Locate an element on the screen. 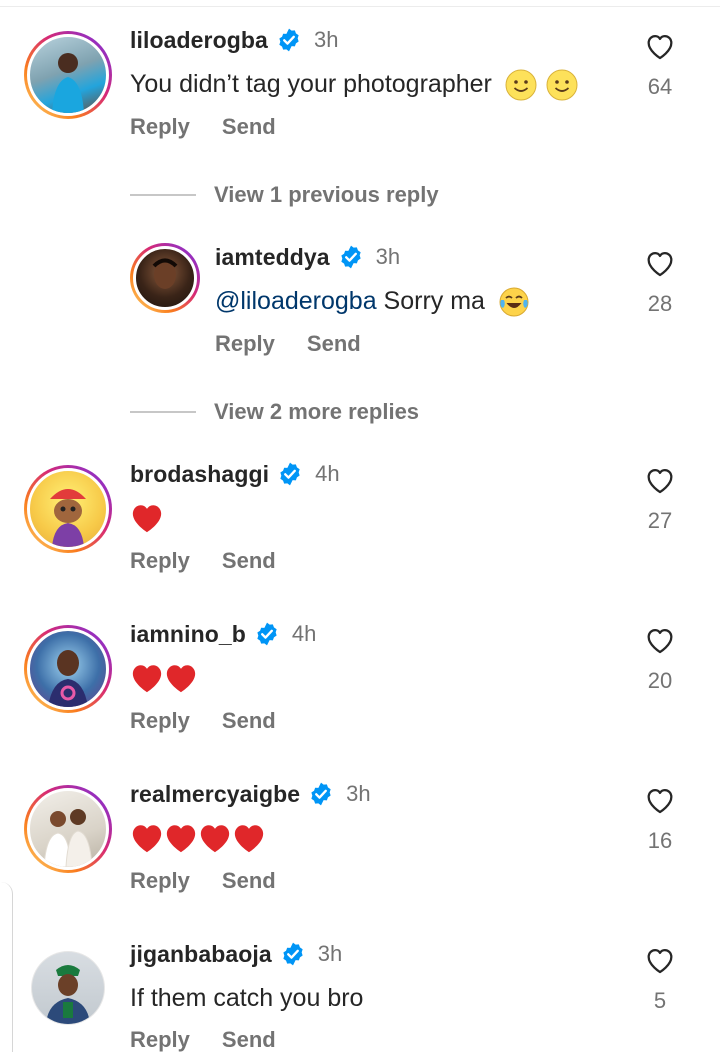  username: iamnino_b is located at coordinates (188, 634).